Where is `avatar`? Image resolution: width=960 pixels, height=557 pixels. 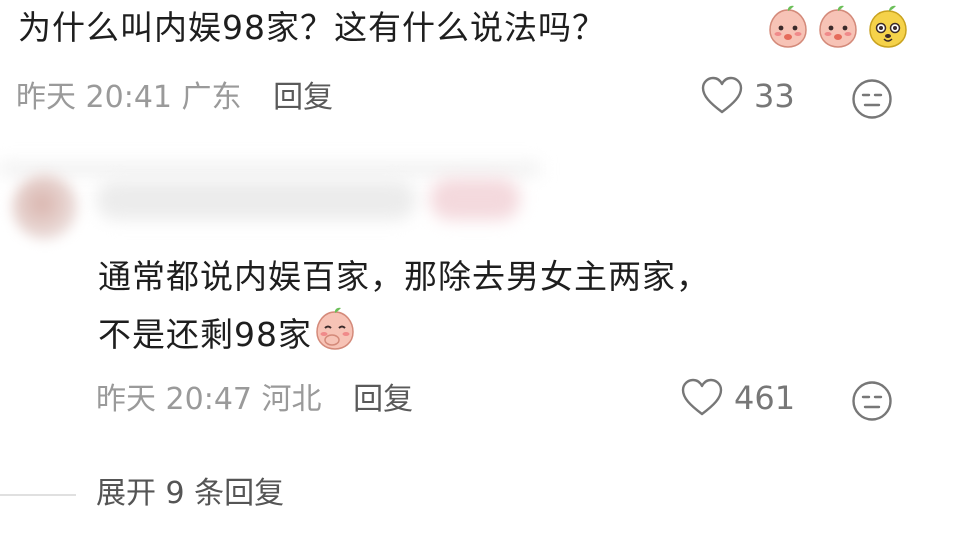 avatar is located at coordinates (45, 207).